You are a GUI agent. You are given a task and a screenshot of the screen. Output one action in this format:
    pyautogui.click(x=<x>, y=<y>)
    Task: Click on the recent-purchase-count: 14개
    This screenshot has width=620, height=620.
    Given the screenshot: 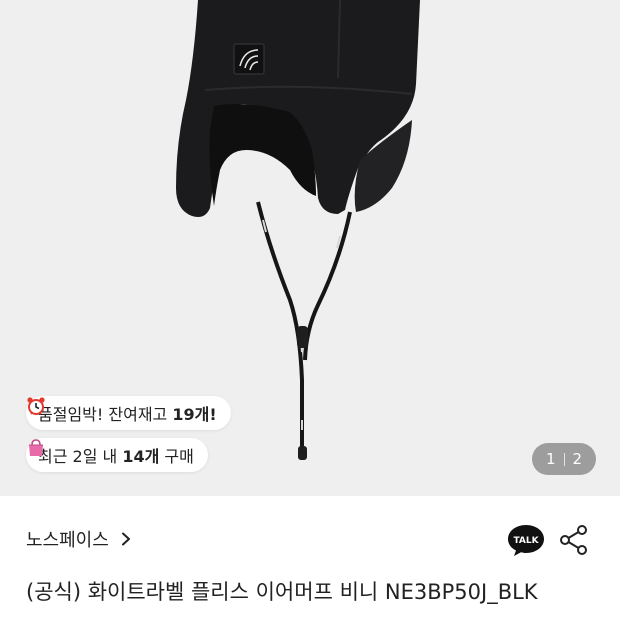 What is the action you would take?
    pyautogui.click(x=141, y=456)
    